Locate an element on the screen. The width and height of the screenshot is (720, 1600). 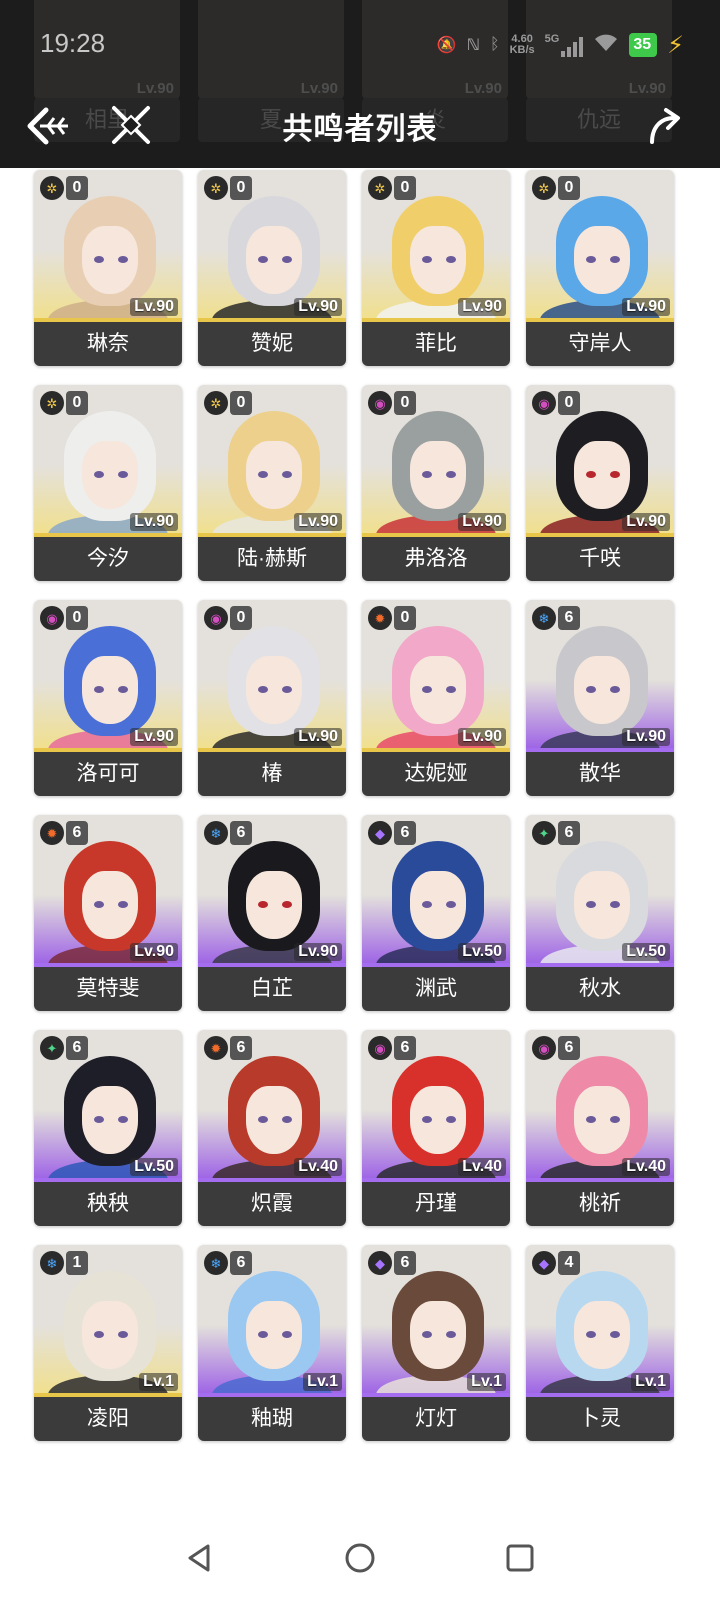
network-type: 5G is located at coordinates (552, 39).